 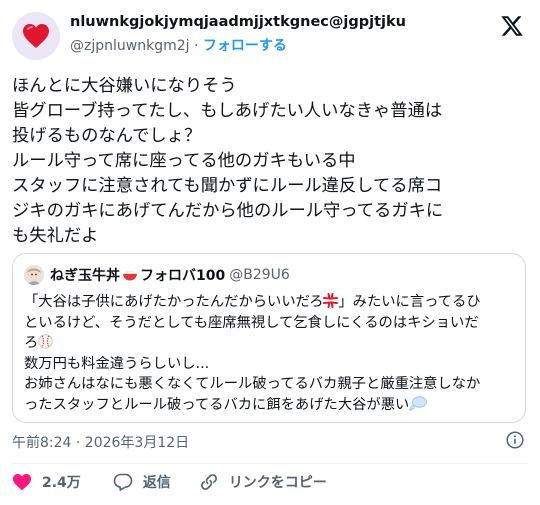 I want to click on thought-balloon-icon, so click(x=418, y=403).